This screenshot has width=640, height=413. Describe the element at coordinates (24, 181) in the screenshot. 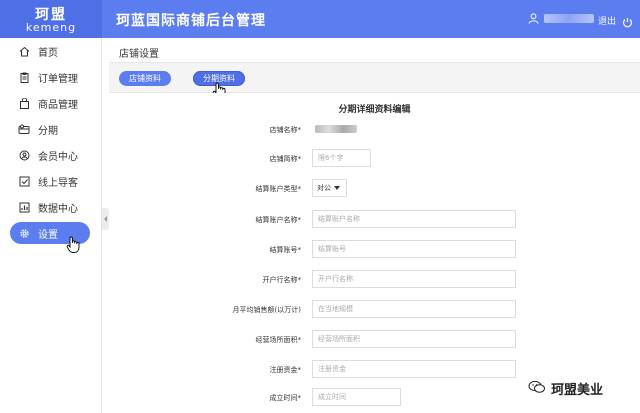

I see `checkbox-icon` at that location.